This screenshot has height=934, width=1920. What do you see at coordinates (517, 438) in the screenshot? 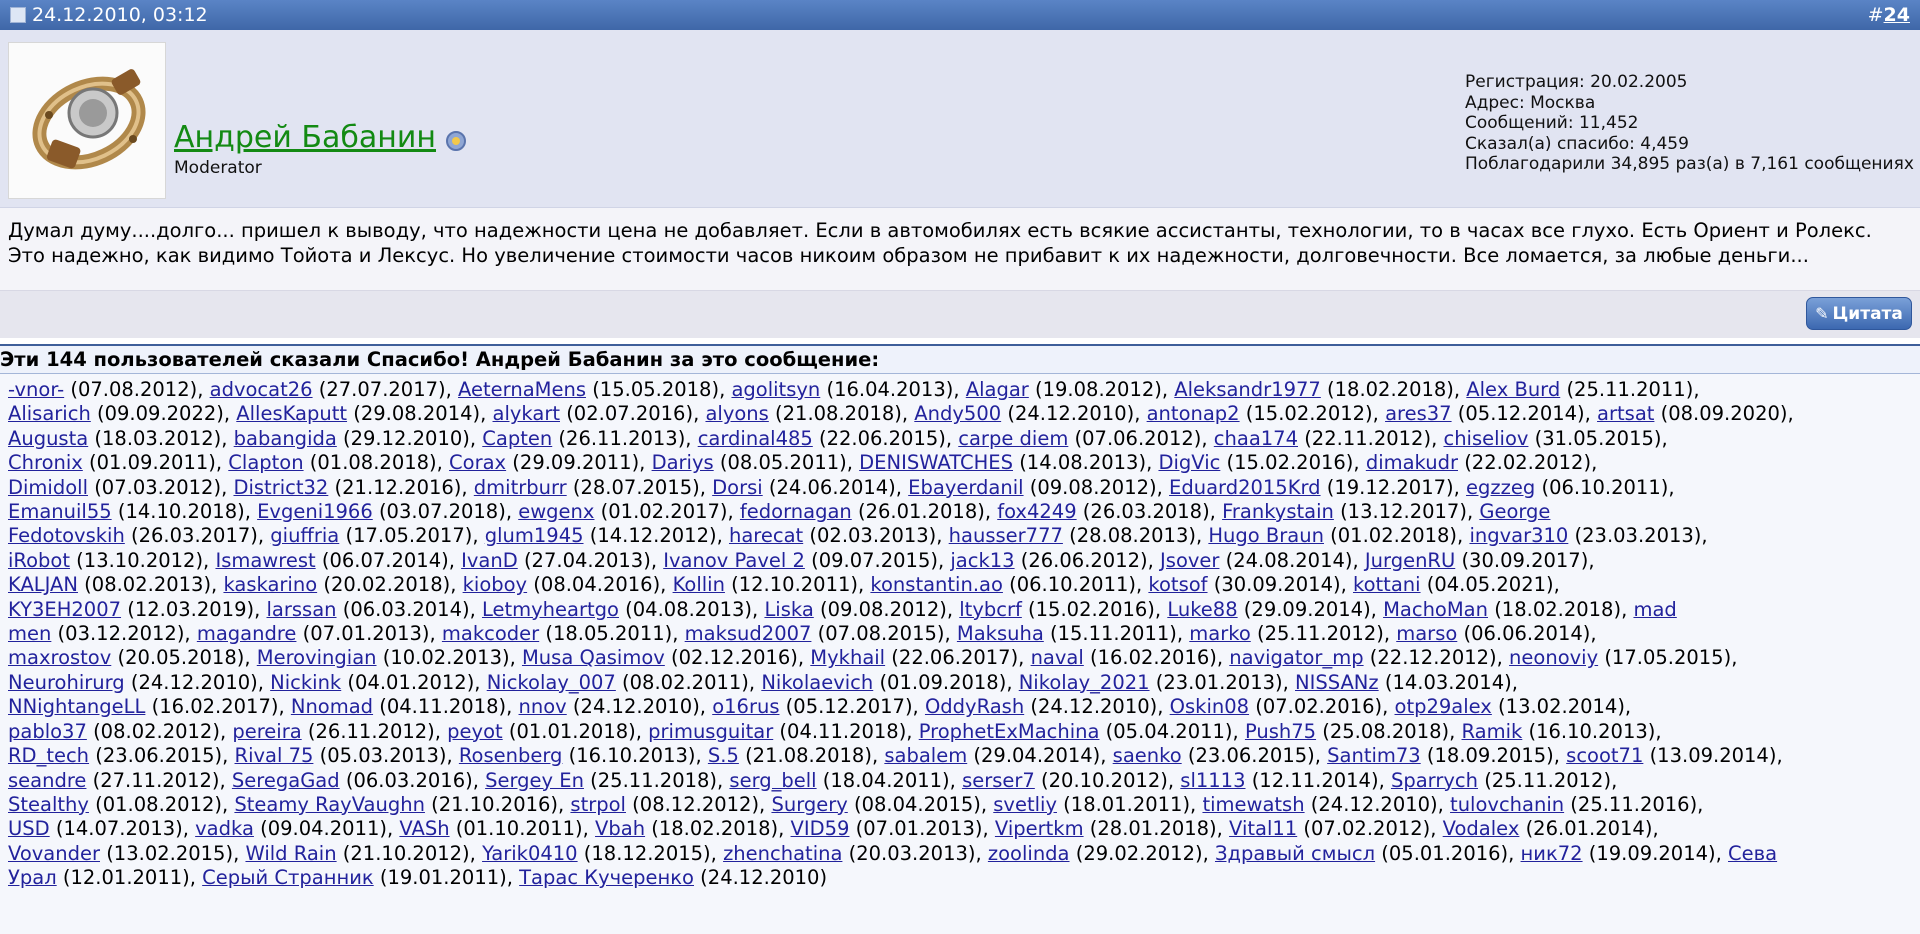
I see `thanks-user-link: Capten` at bounding box center [517, 438].